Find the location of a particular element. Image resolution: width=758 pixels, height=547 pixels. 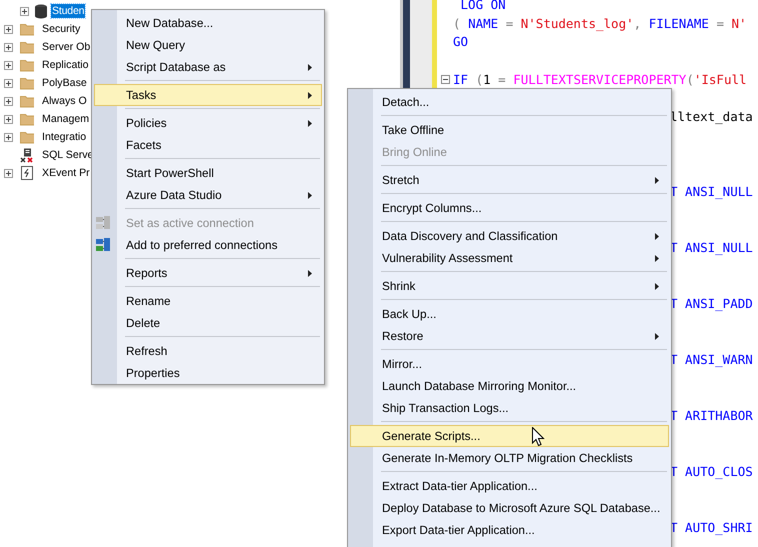

tree-item: Integratio is located at coordinates (64, 137).